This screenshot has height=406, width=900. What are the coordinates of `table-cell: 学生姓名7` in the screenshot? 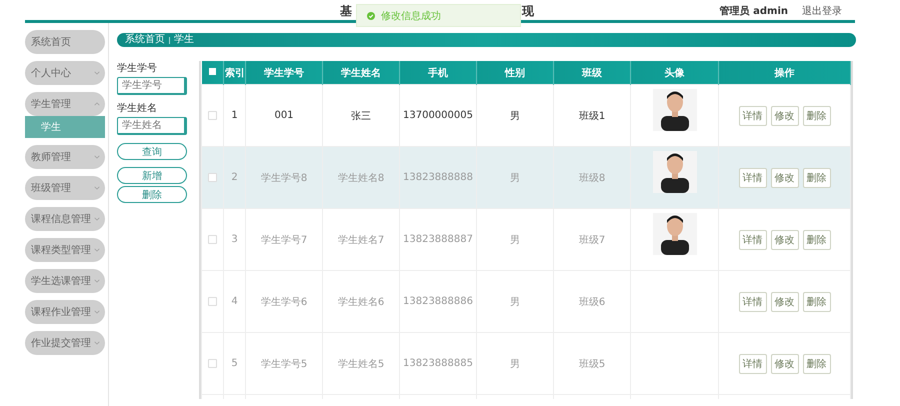 It's located at (361, 239).